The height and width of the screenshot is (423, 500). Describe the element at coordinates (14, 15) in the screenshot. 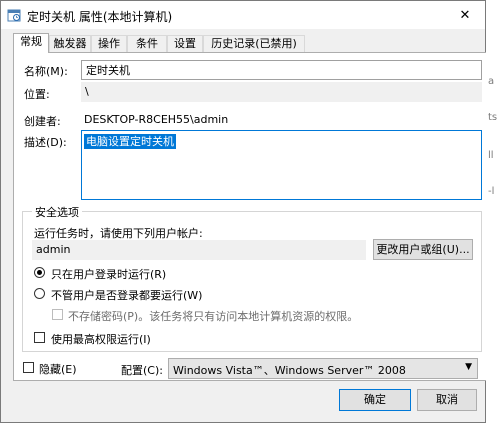

I see `task-scheduler-icon` at that location.